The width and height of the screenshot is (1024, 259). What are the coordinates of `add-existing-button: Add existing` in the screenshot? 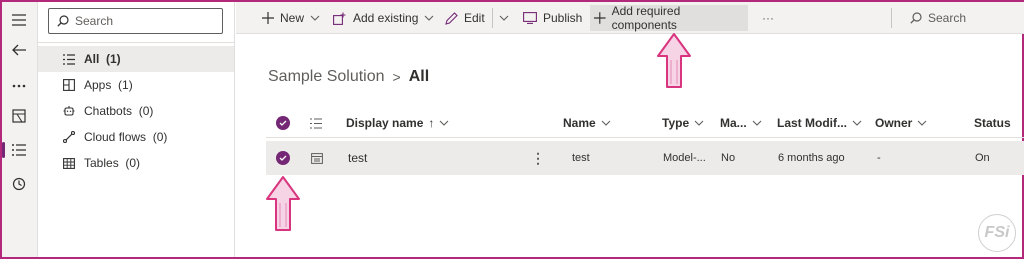 It's located at (383, 18).